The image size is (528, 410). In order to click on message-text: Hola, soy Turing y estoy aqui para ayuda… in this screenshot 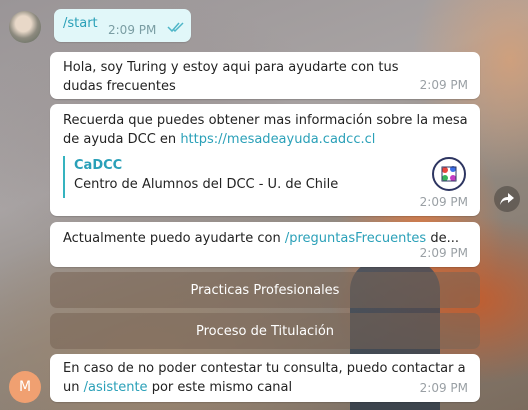, I will do `click(231, 77)`.